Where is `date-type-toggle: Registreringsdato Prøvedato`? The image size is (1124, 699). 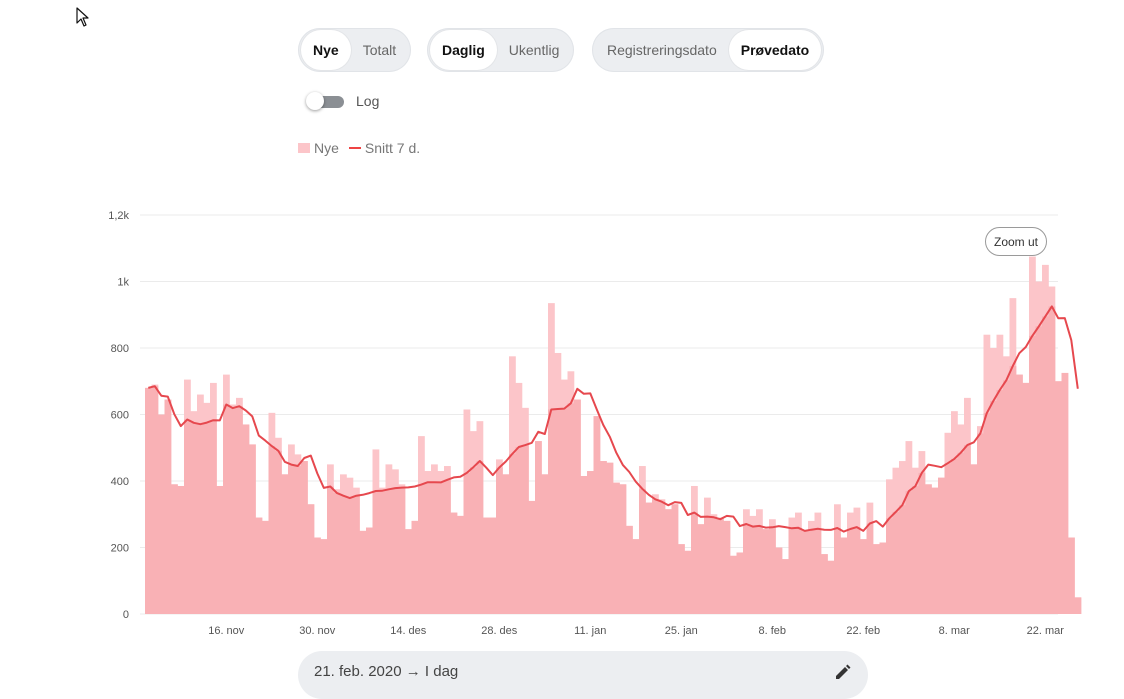
date-type-toggle: Registreringsdato Prøvedato is located at coordinates (708, 50).